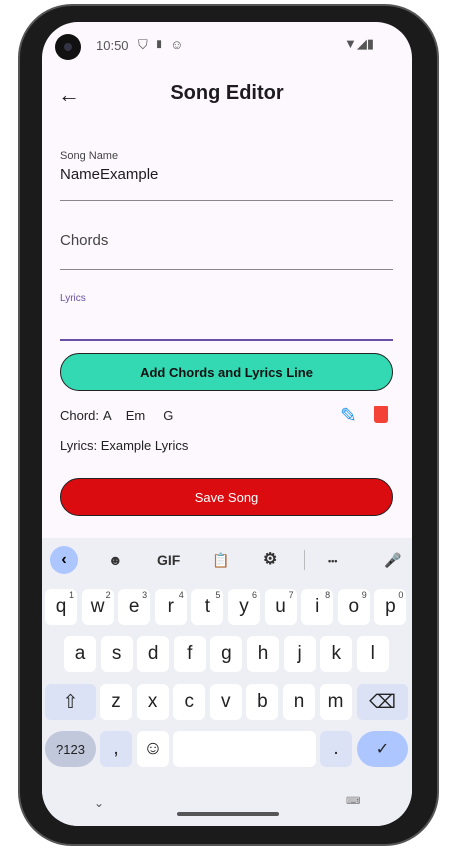 Image resolution: width=457 pixels, height=850 pixels. I want to click on period-key: ., so click(336, 749).